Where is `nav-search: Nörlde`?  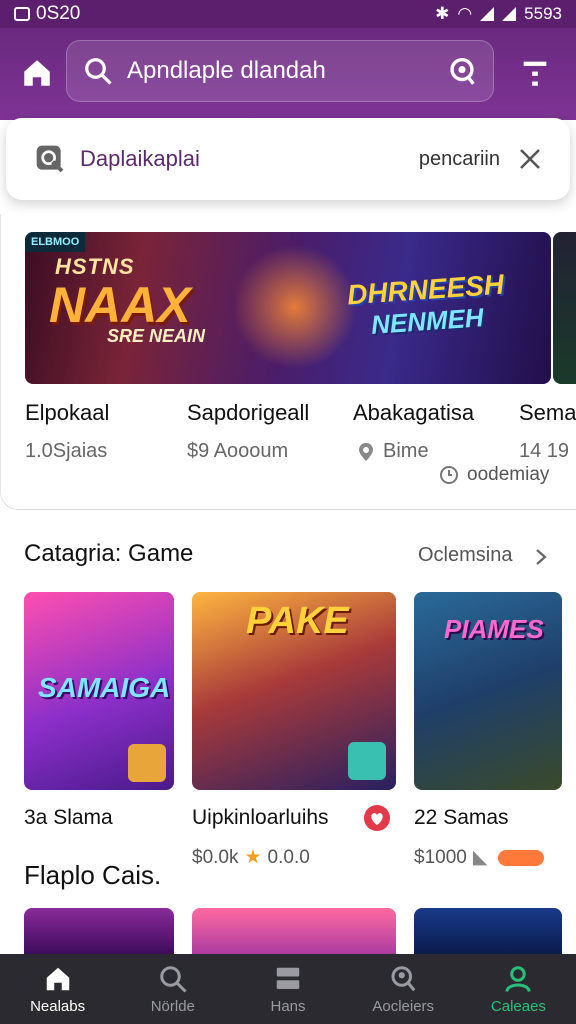
nav-search: Nörlde is located at coordinates (172, 989).